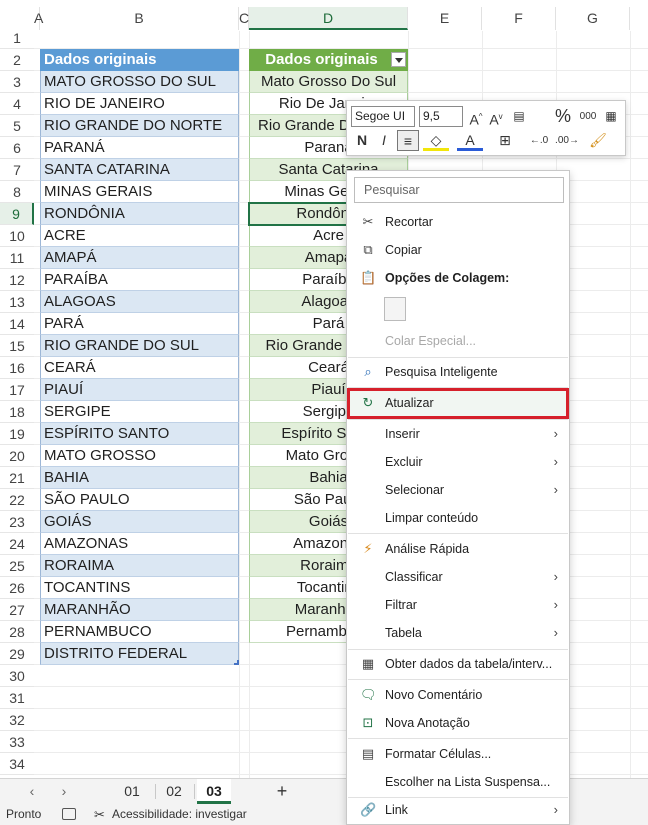  What do you see at coordinates (519, 116) in the screenshot?
I see `number-format-icon: ▤` at bounding box center [519, 116].